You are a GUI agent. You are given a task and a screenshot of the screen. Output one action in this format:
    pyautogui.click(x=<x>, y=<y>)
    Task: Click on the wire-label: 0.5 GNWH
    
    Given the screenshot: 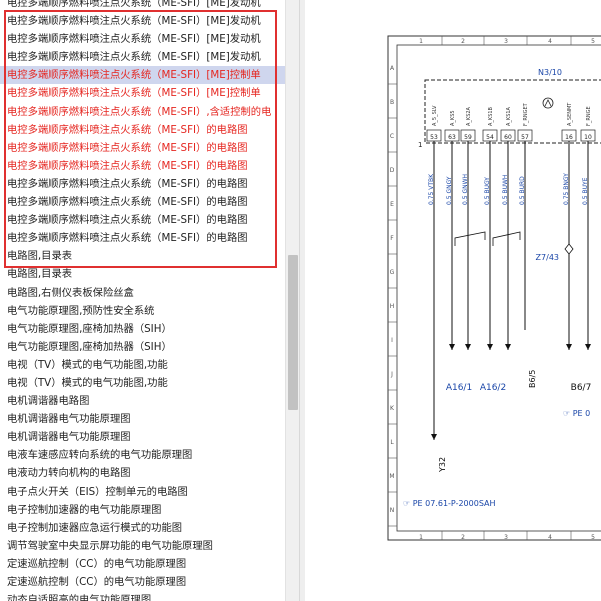 What is the action you would take?
    pyautogui.click(x=465, y=189)
    